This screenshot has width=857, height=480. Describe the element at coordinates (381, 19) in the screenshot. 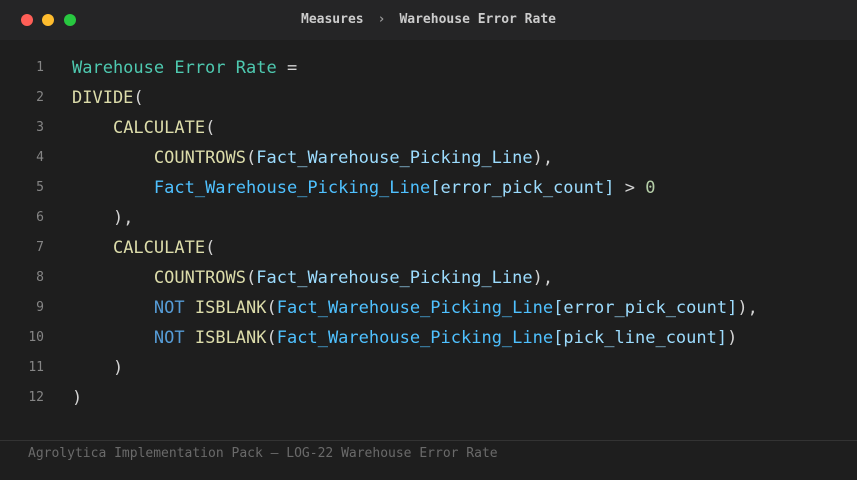

I see `chevron-right-icon: ›` at that location.